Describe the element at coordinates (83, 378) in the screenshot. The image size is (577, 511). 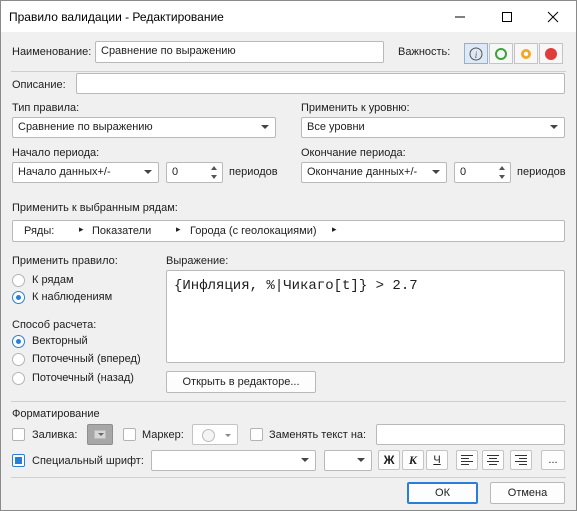
I see `calc-backward-label: Поточечный (назад)` at that location.